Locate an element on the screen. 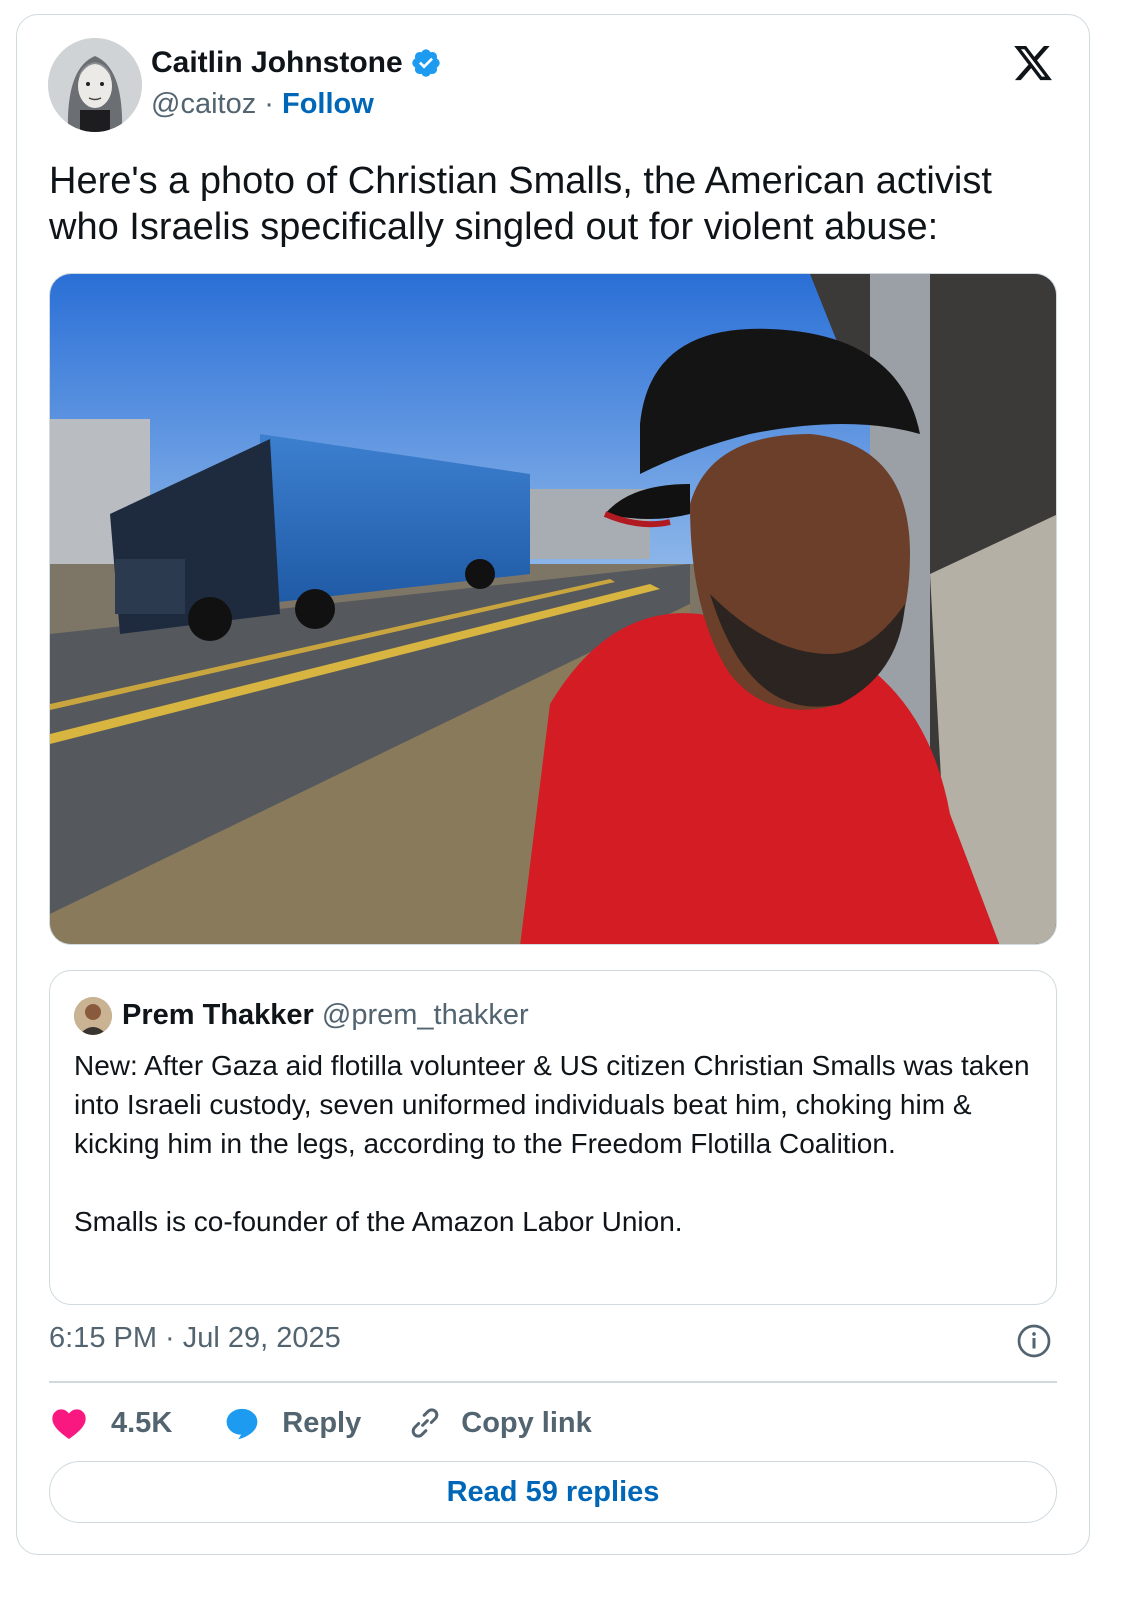 This screenshot has height=1604, width=1124. reply-bubble-icon is located at coordinates (242, 1424).